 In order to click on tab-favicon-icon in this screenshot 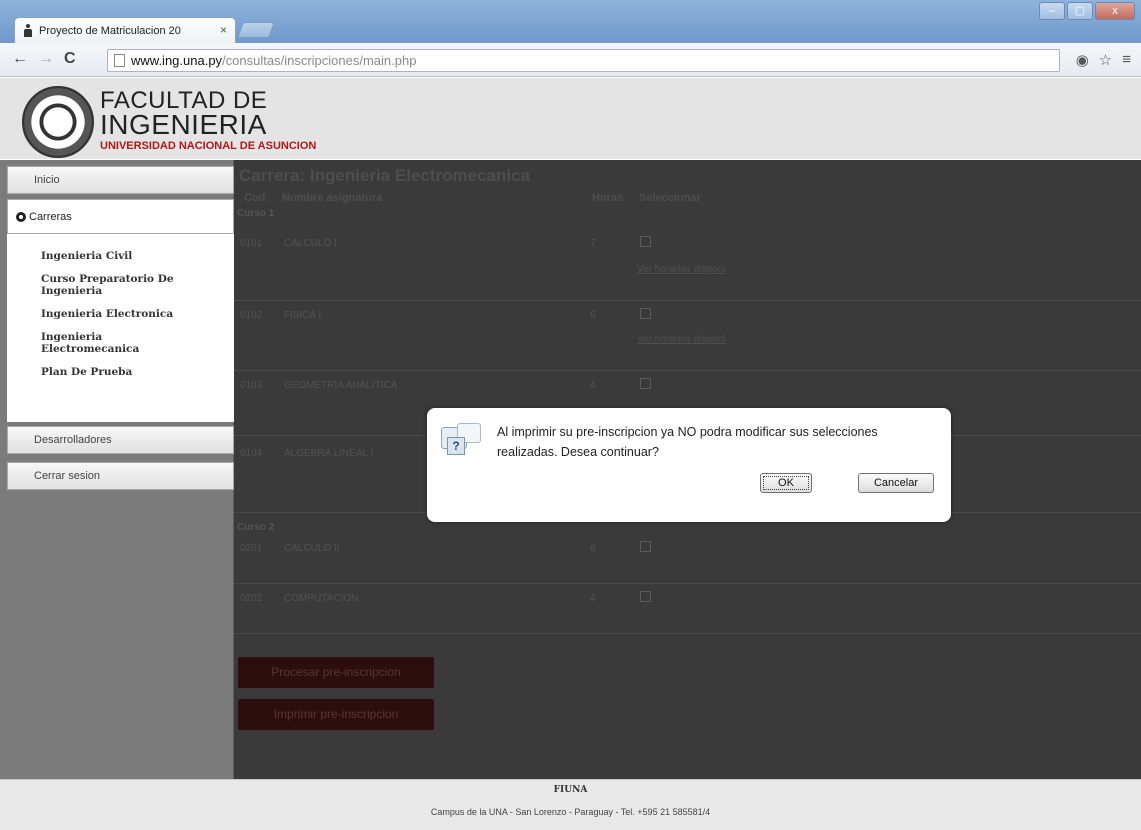, I will do `click(28, 30)`.